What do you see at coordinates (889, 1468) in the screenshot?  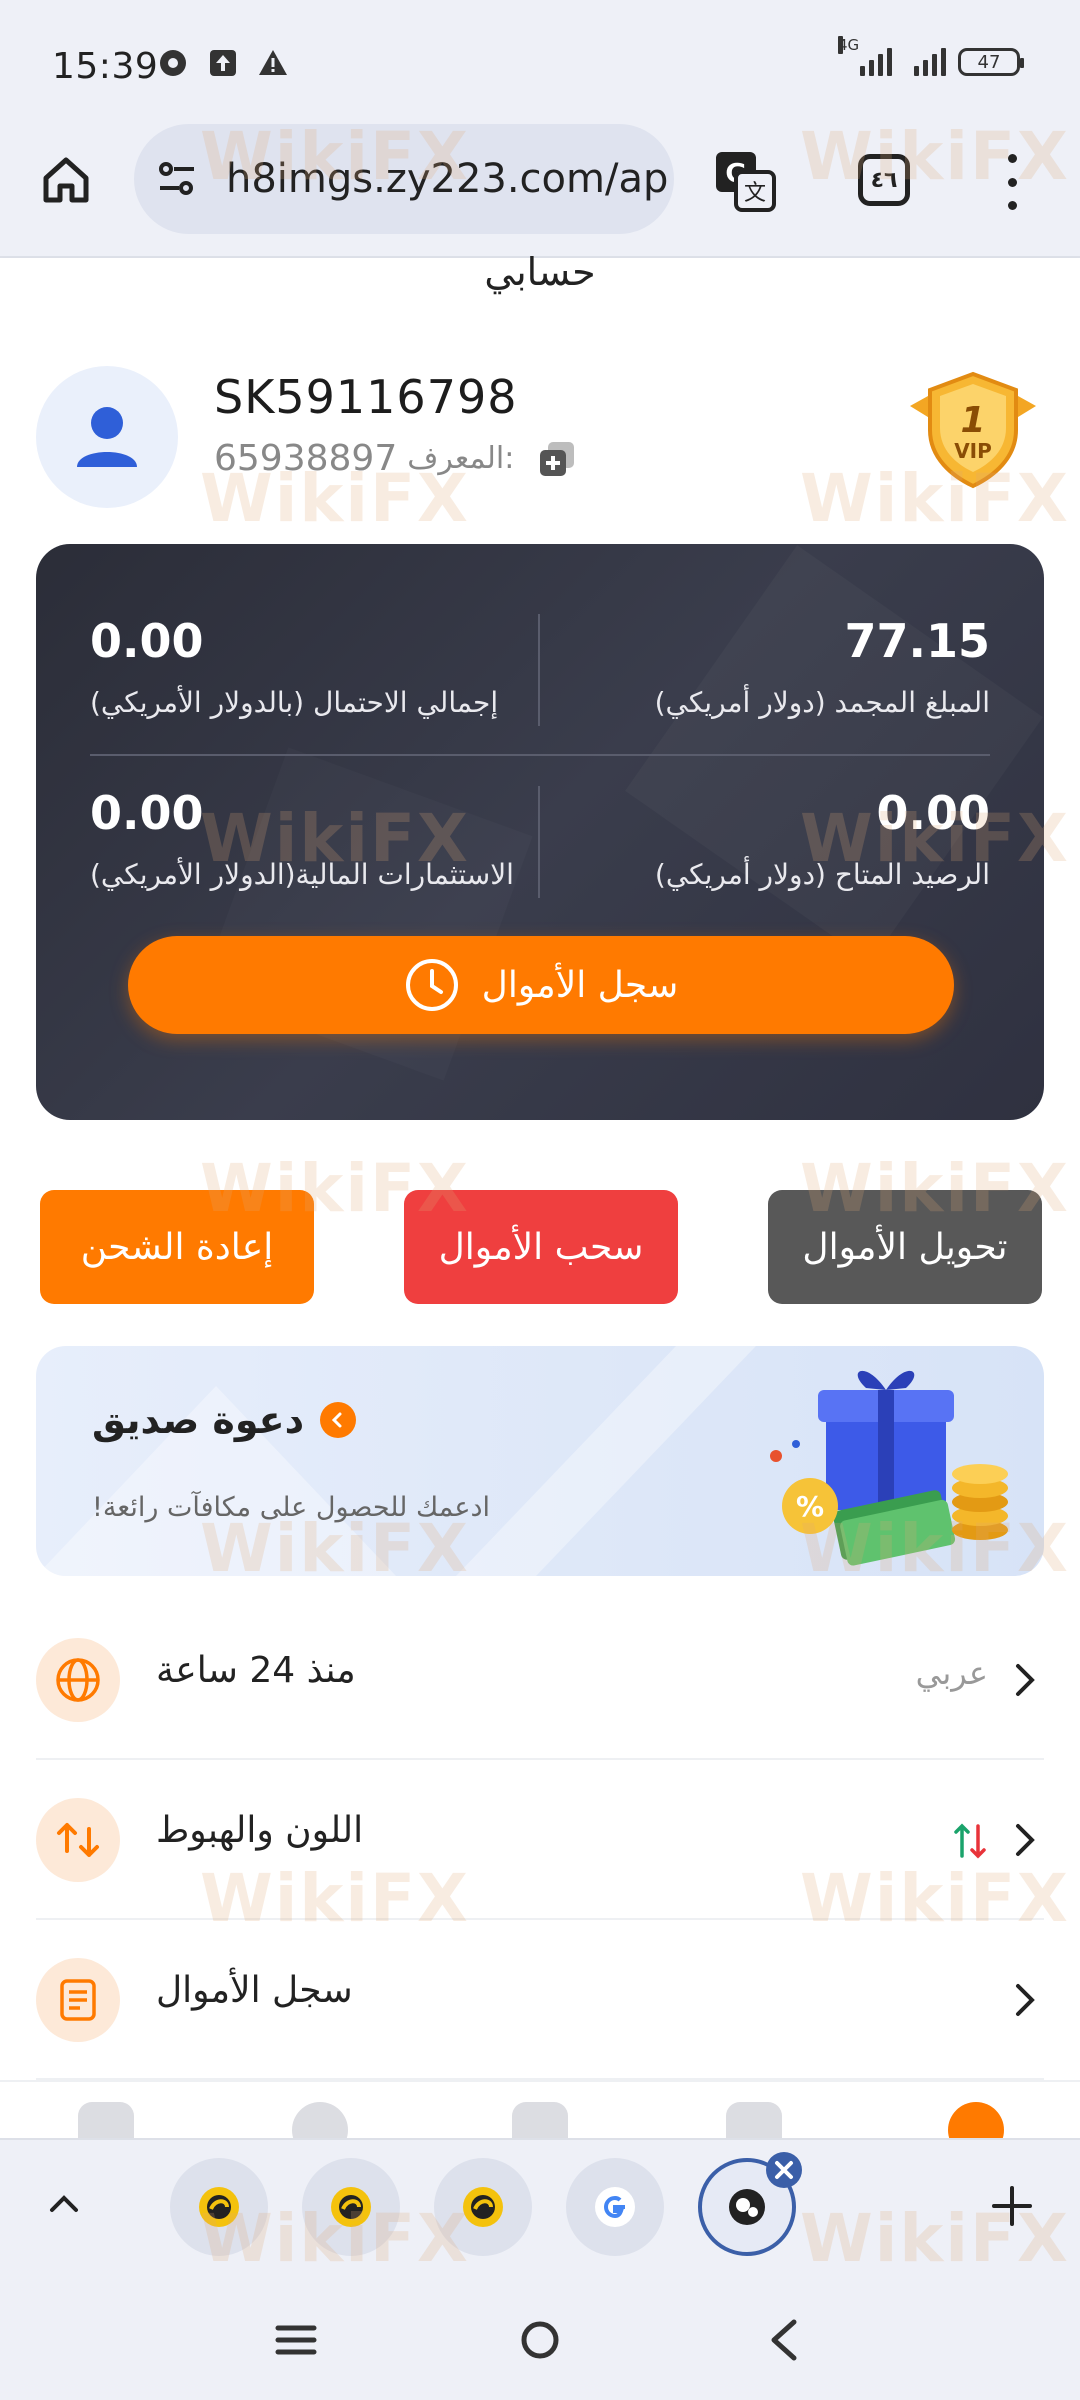 I see `gift-illustration-icon: %` at bounding box center [889, 1468].